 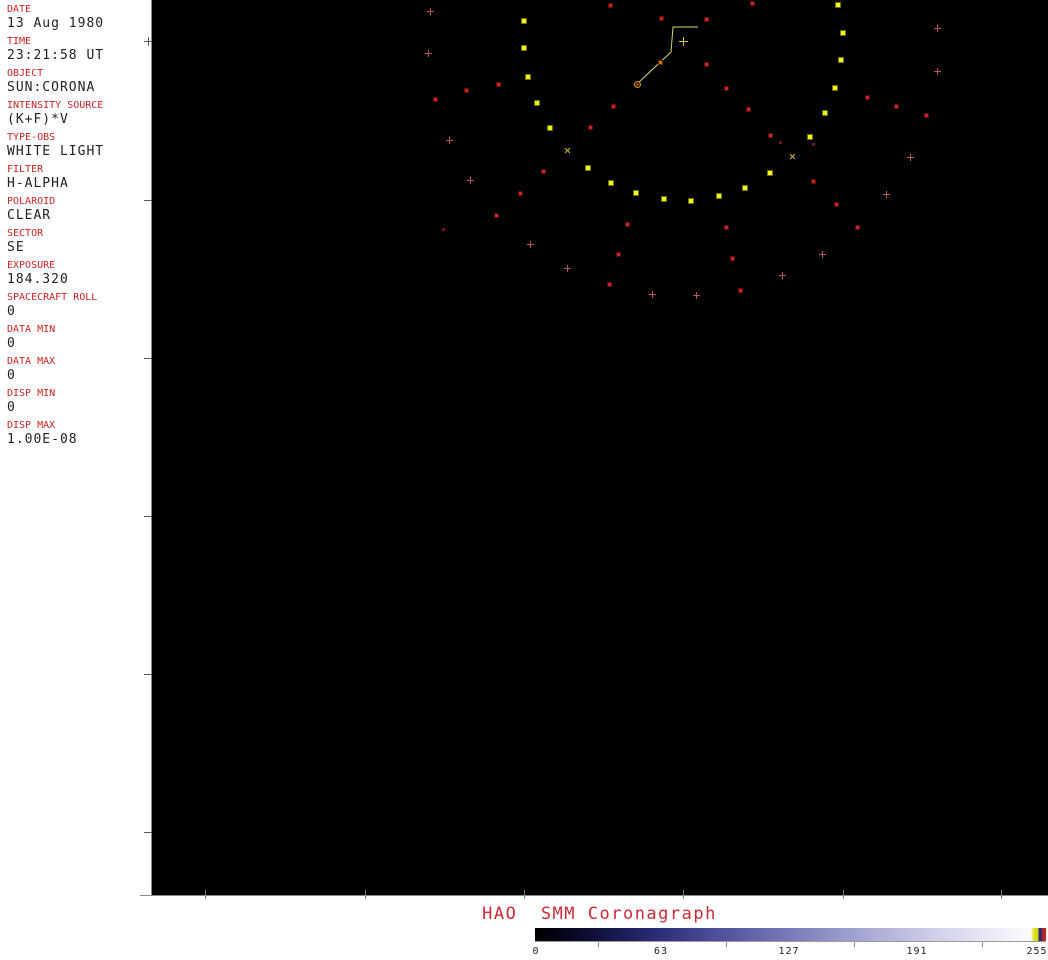 I want to click on metadata-field-spacecraft-roll: SPACECRAFT ROLL 0, so click(x=75, y=307).